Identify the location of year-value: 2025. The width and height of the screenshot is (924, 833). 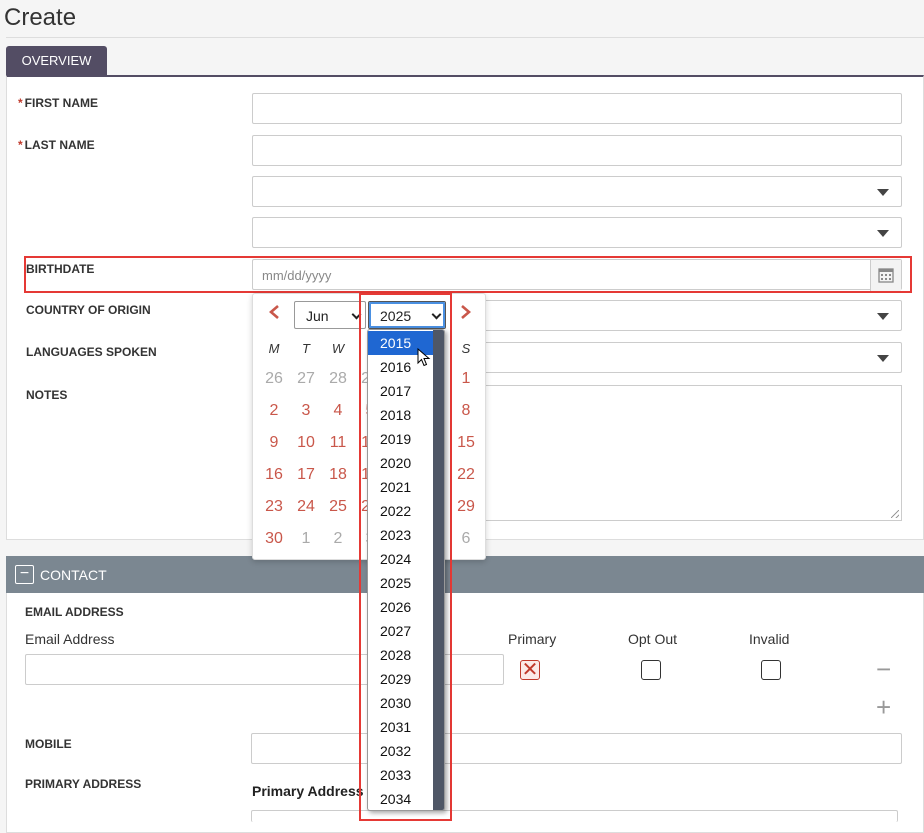
(396, 316).